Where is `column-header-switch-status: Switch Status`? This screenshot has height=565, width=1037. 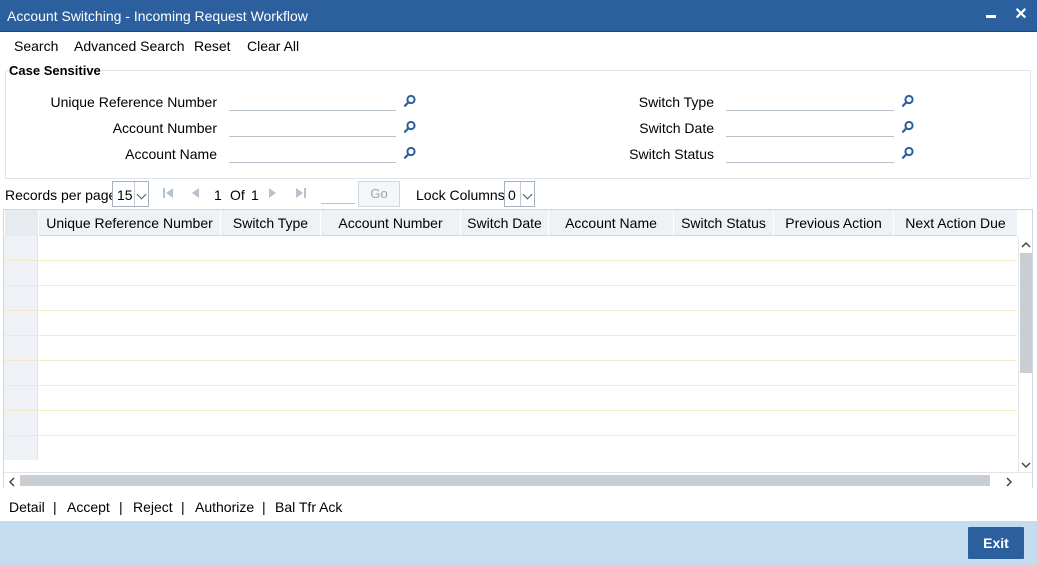
column-header-switch-status: Switch Status is located at coordinates (723, 223).